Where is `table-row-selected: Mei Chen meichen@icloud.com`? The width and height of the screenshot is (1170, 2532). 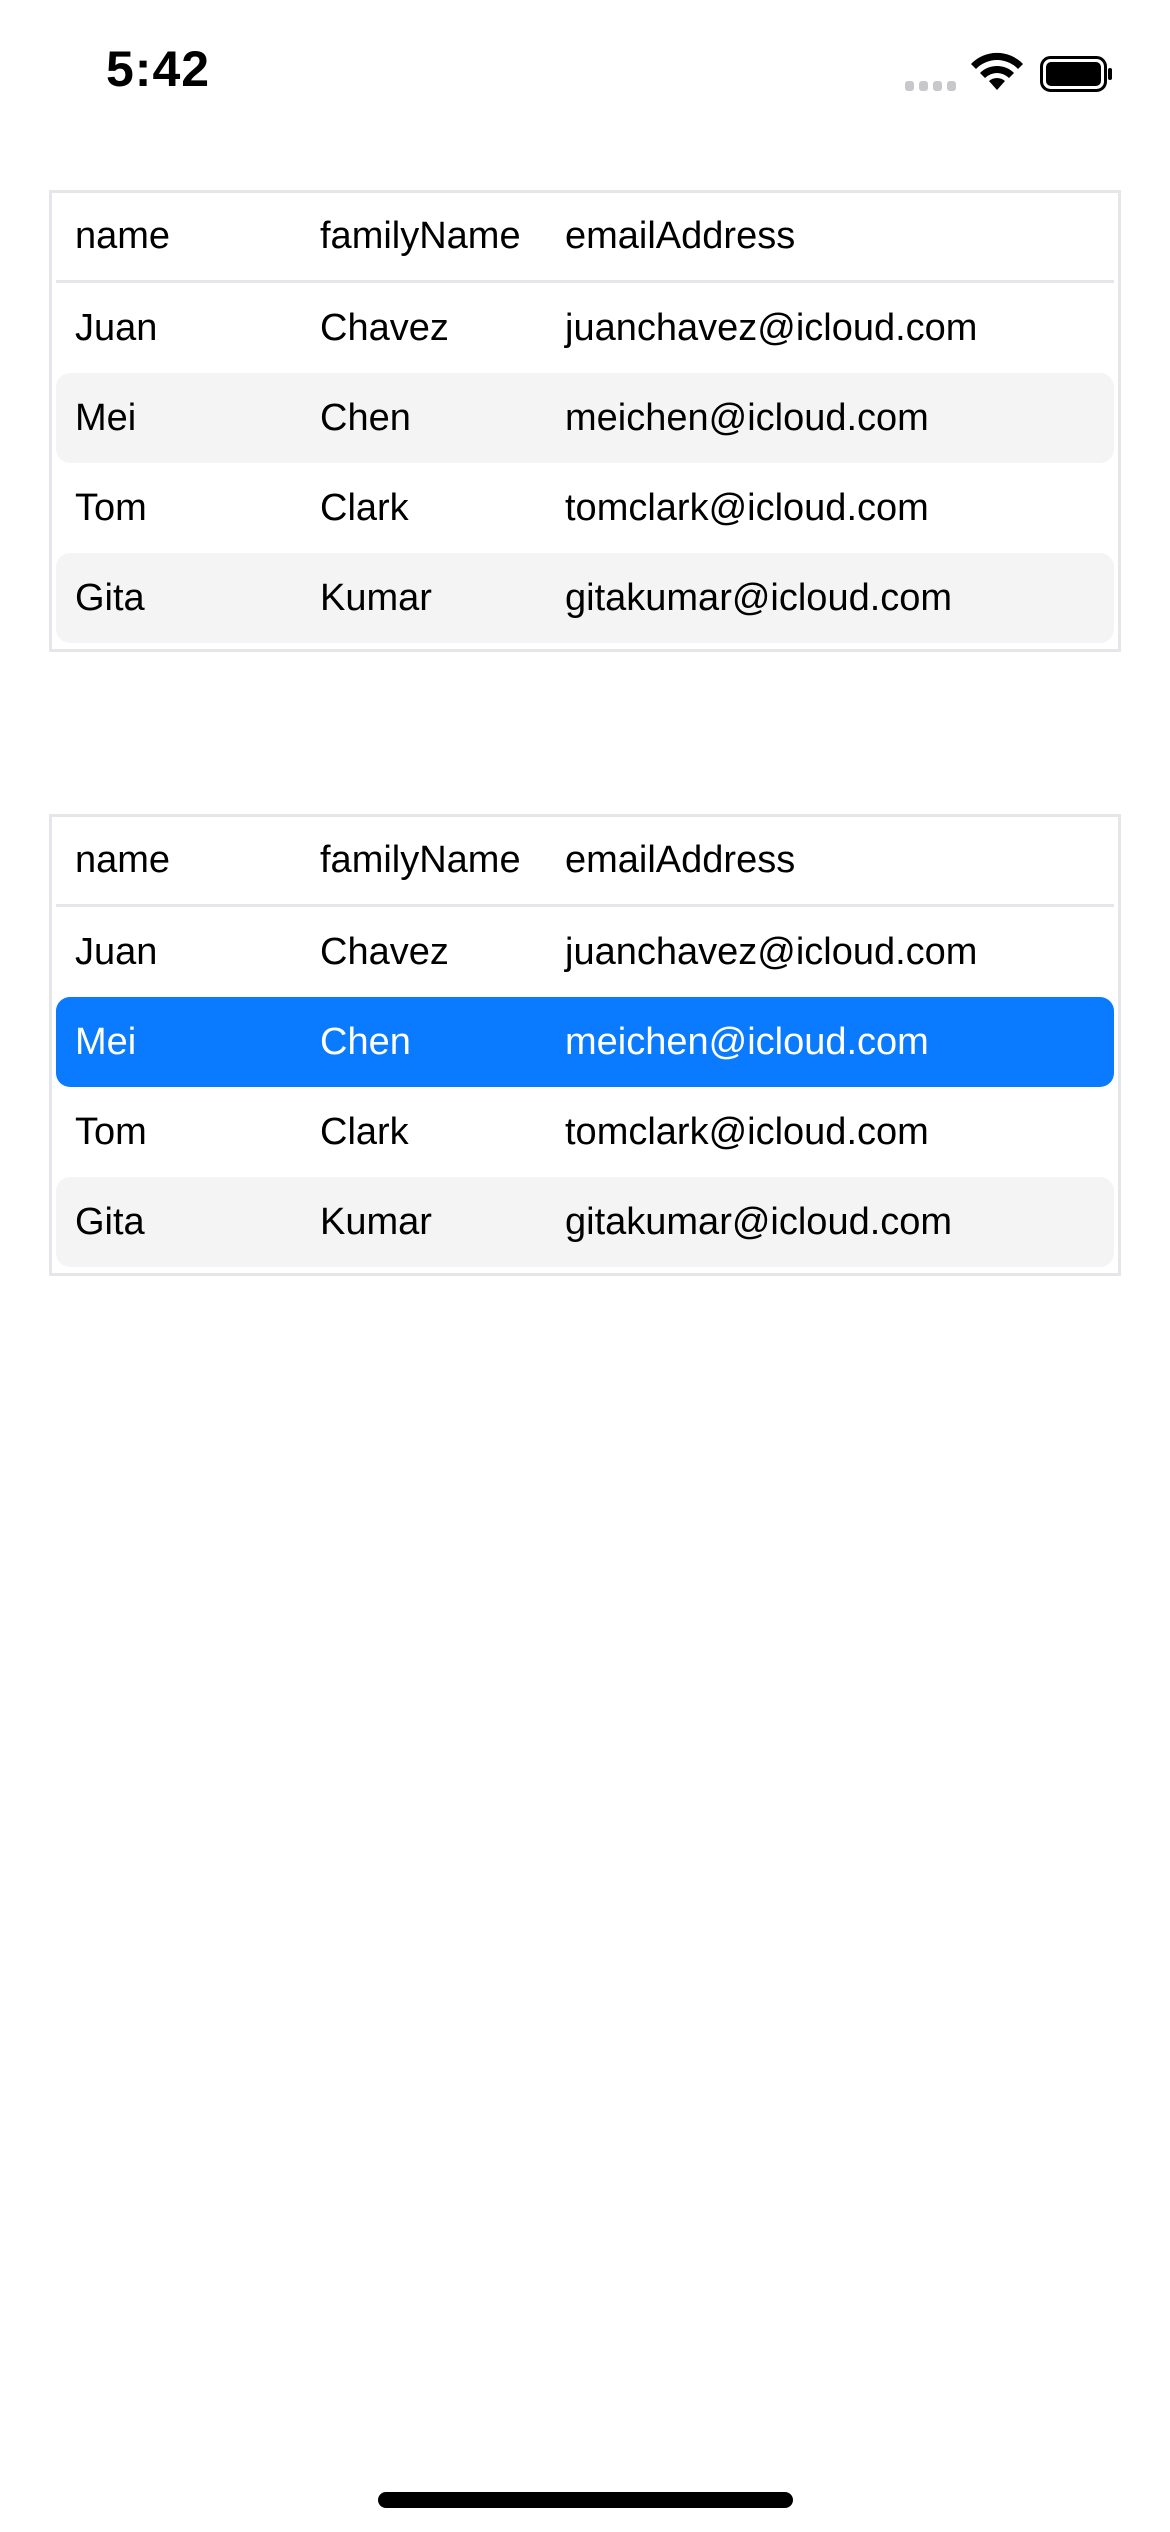
table-row-selected: Mei Chen meichen@icloud.com is located at coordinates (585, 1042).